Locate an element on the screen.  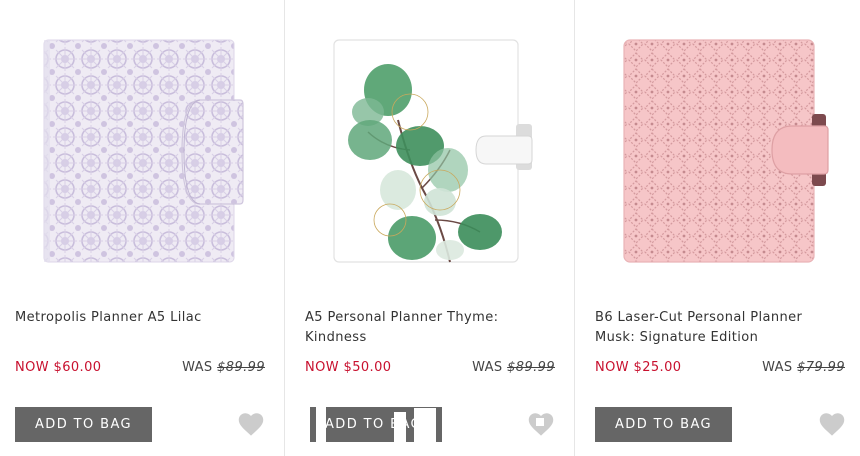
price-row: NOW $50.00 WAS $89.99 is located at coordinates (430, 369).